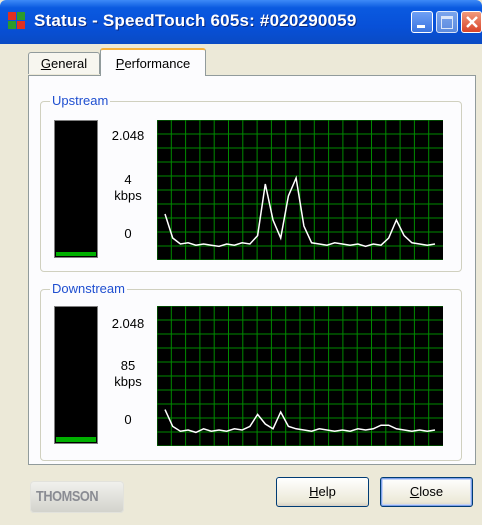 The width and height of the screenshot is (482, 525). I want to click on help-label: elp, so click(327, 491).